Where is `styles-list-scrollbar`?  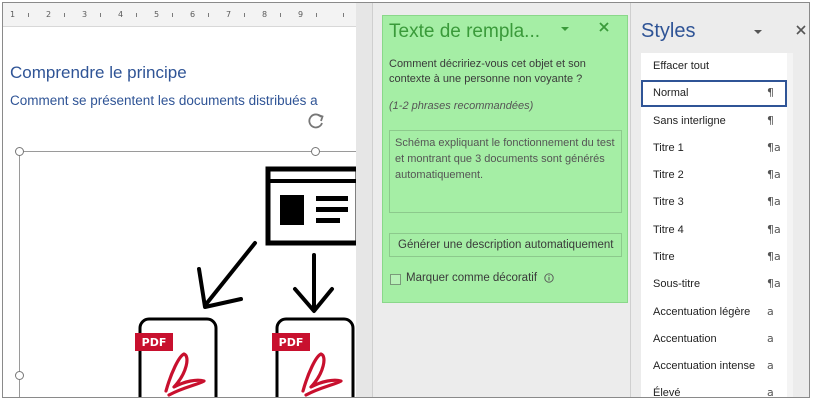 styles-list-scrollbar is located at coordinates (790, 225).